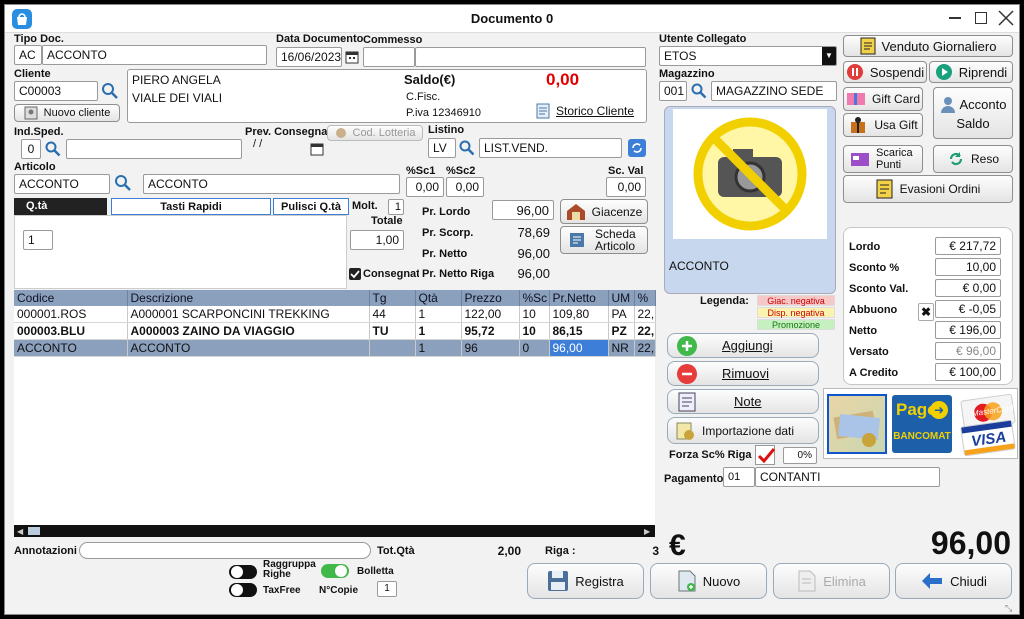 The width and height of the screenshot is (1024, 619). What do you see at coordinates (248, 298) in the screenshot?
I see `column-header: Descrizione` at bounding box center [248, 298].